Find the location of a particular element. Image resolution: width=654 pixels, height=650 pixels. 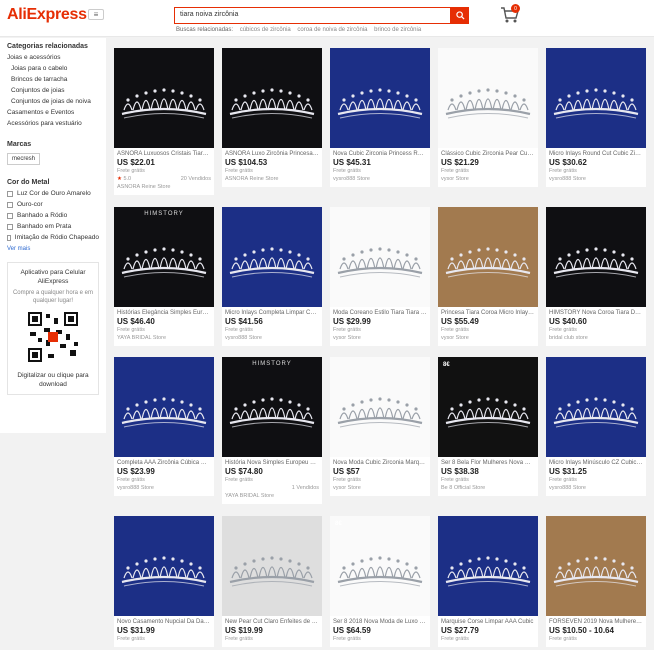

categories-menu-icon: ≡ is located at coordinates (96, 14).